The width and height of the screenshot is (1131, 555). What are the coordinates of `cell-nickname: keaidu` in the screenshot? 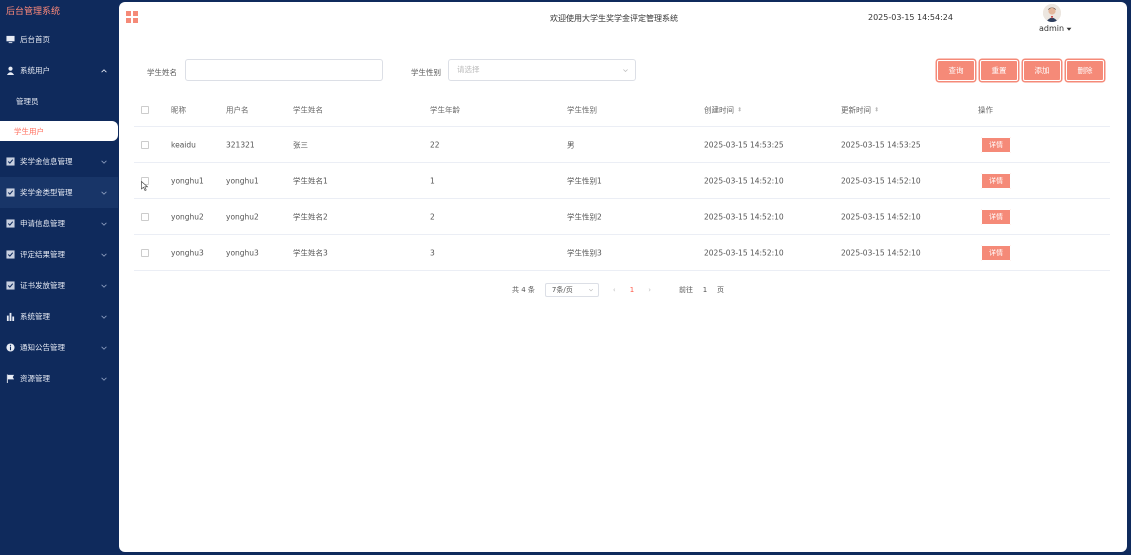 It's located at (183, 144).